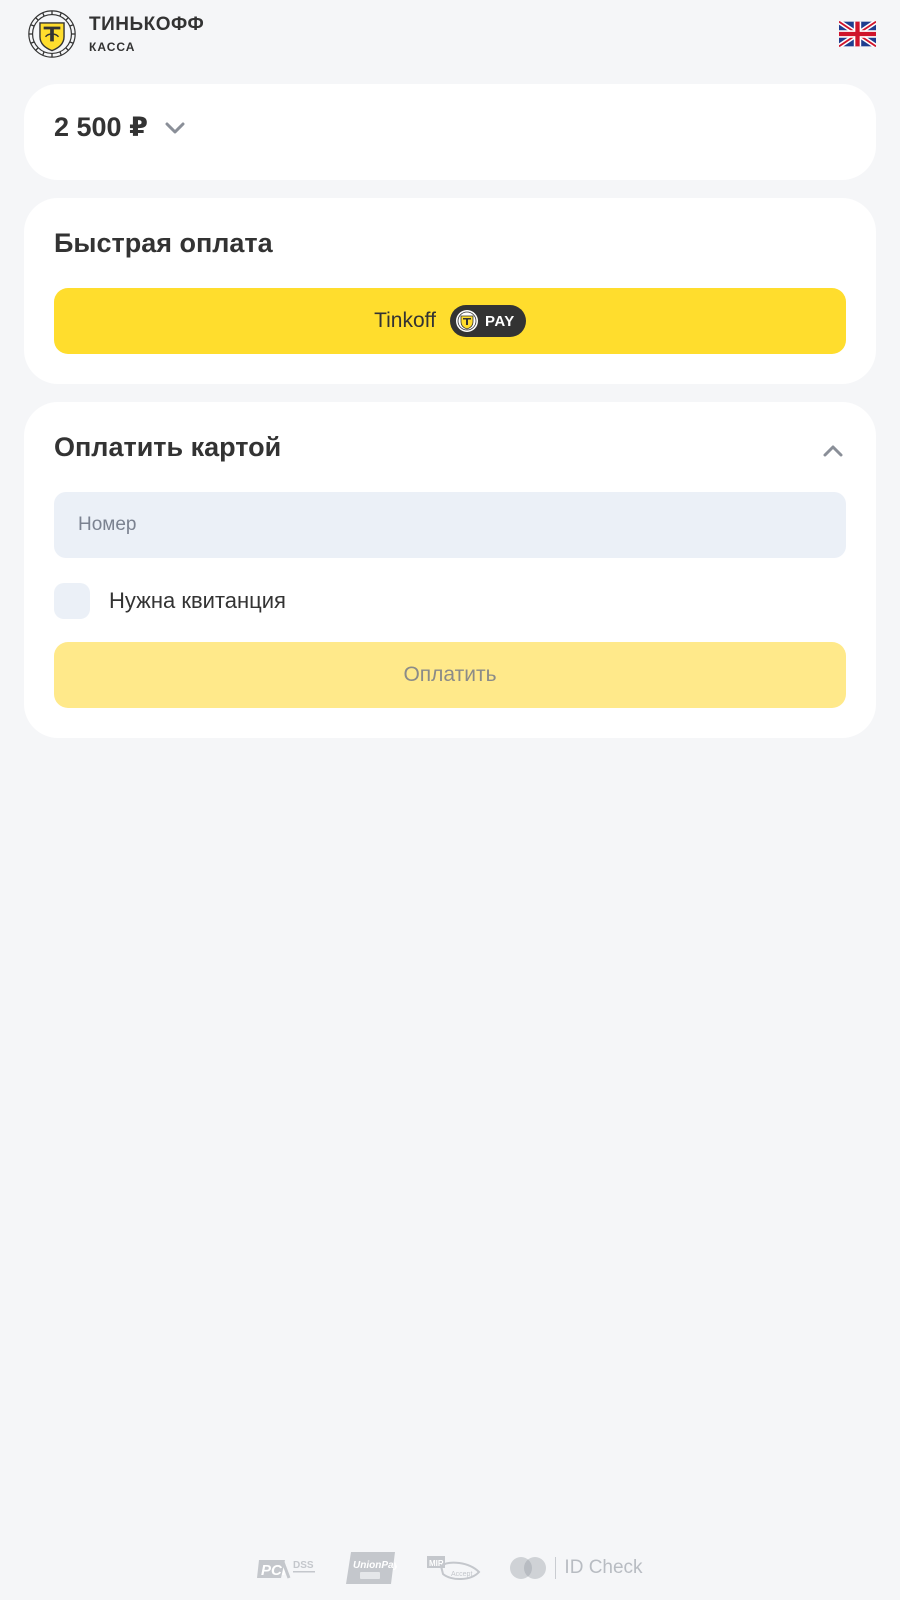 The image size is (900, 1600). I want to click on unionpay-logo: UnionPay, so click(371, 1568).